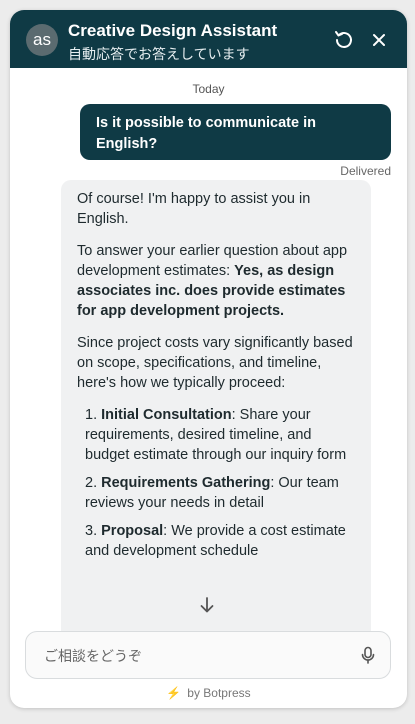 The width and height of the screenshot is (415, 724). What do you see at coordinates (93, 531) in the screenshot?
I see `step-number: 3.` at bounding box center [93, 531].